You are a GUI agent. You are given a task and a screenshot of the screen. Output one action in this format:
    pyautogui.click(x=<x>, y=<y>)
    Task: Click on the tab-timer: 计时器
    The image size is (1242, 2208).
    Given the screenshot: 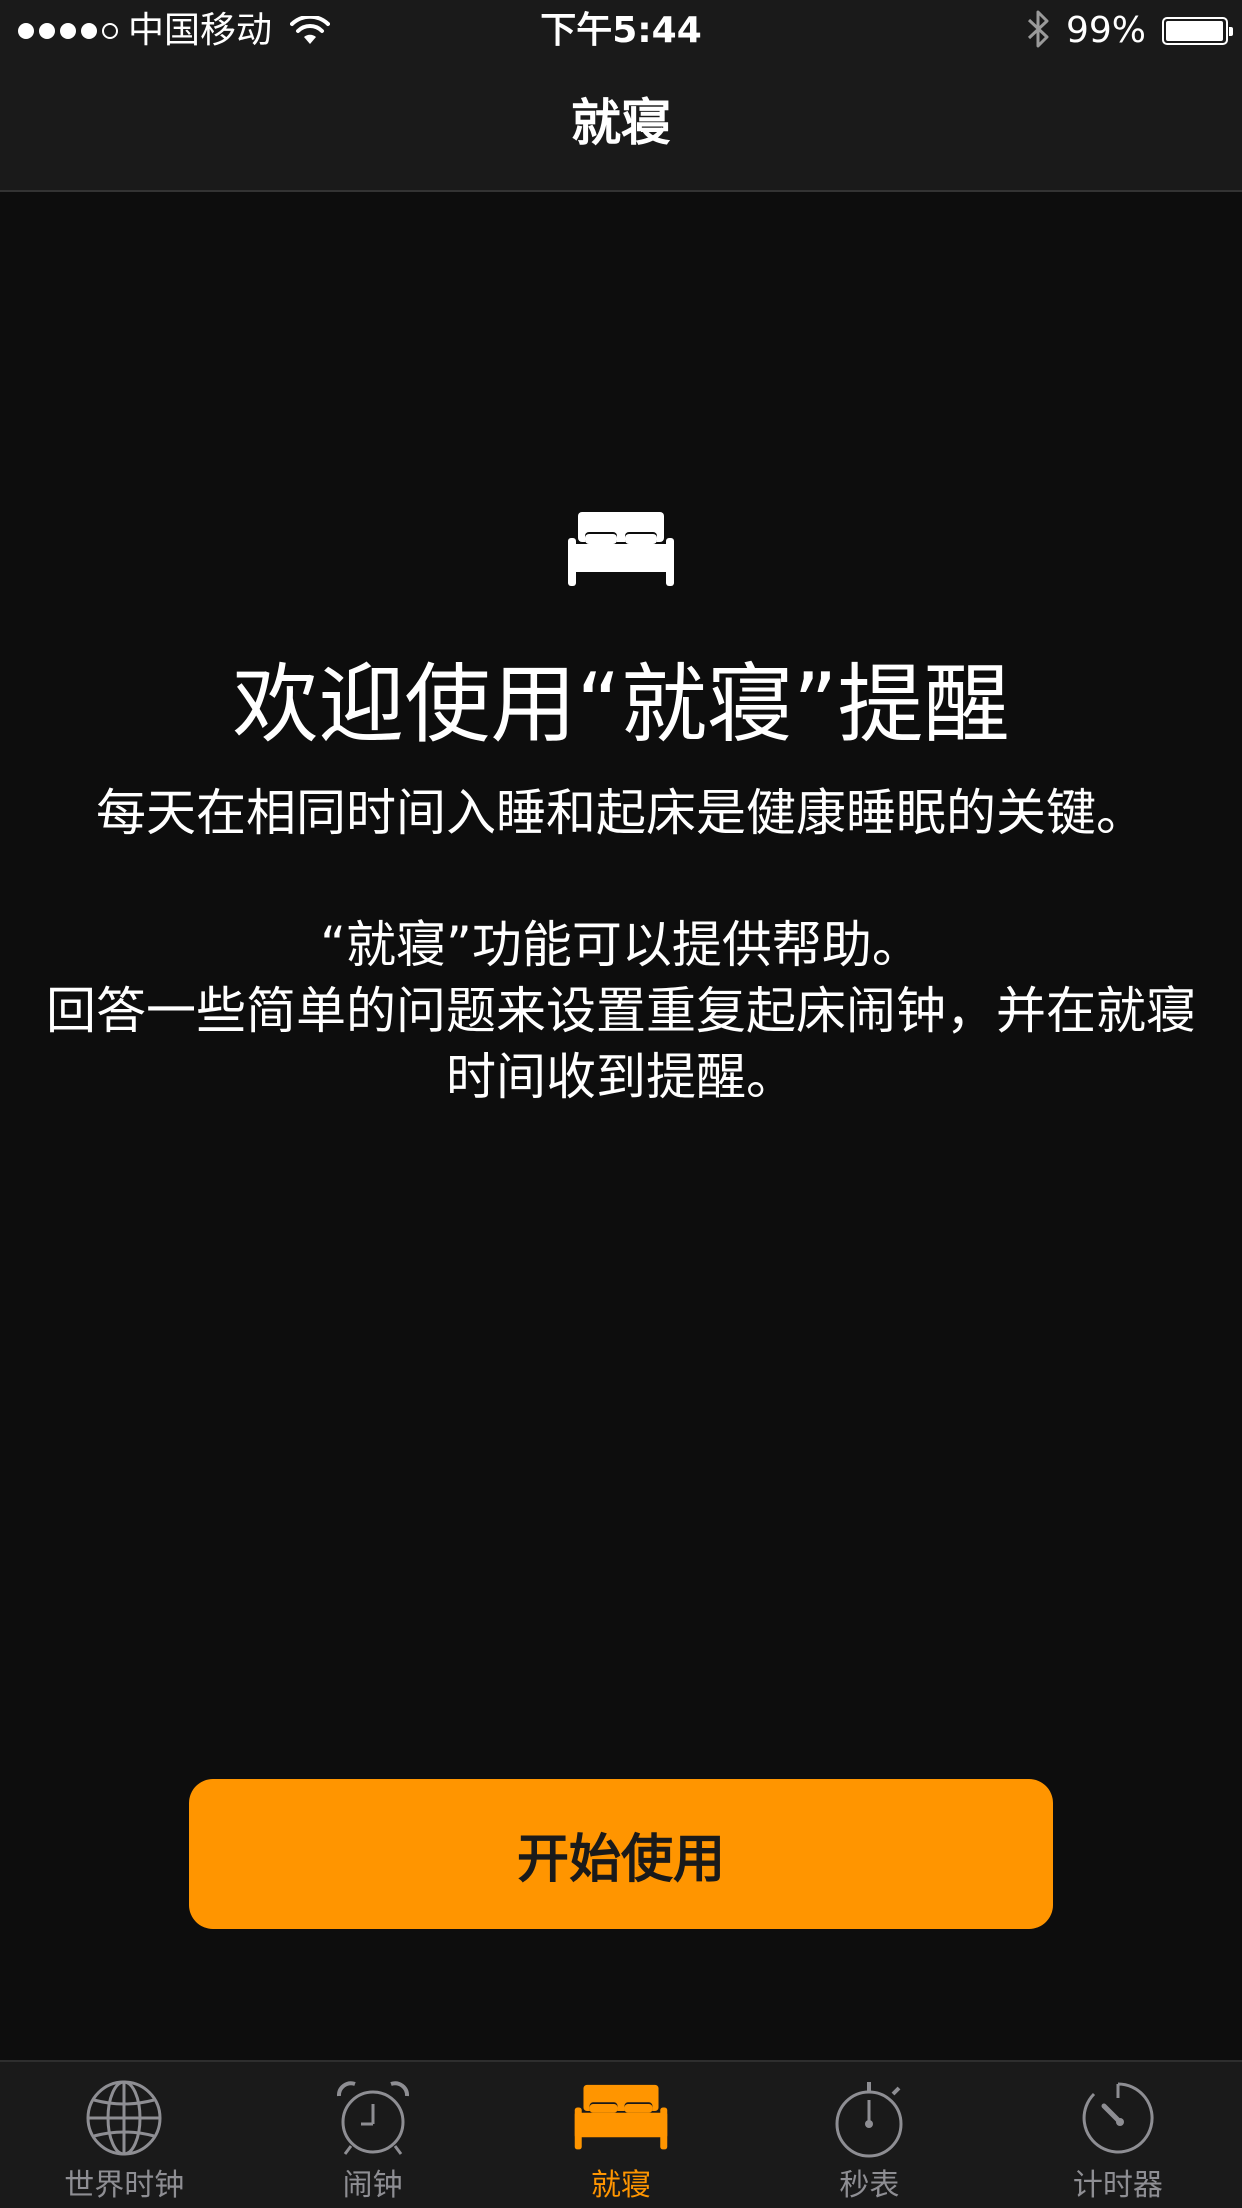 What is the action you would take?
    pyautogui.click(x=1118, y=2135)
    